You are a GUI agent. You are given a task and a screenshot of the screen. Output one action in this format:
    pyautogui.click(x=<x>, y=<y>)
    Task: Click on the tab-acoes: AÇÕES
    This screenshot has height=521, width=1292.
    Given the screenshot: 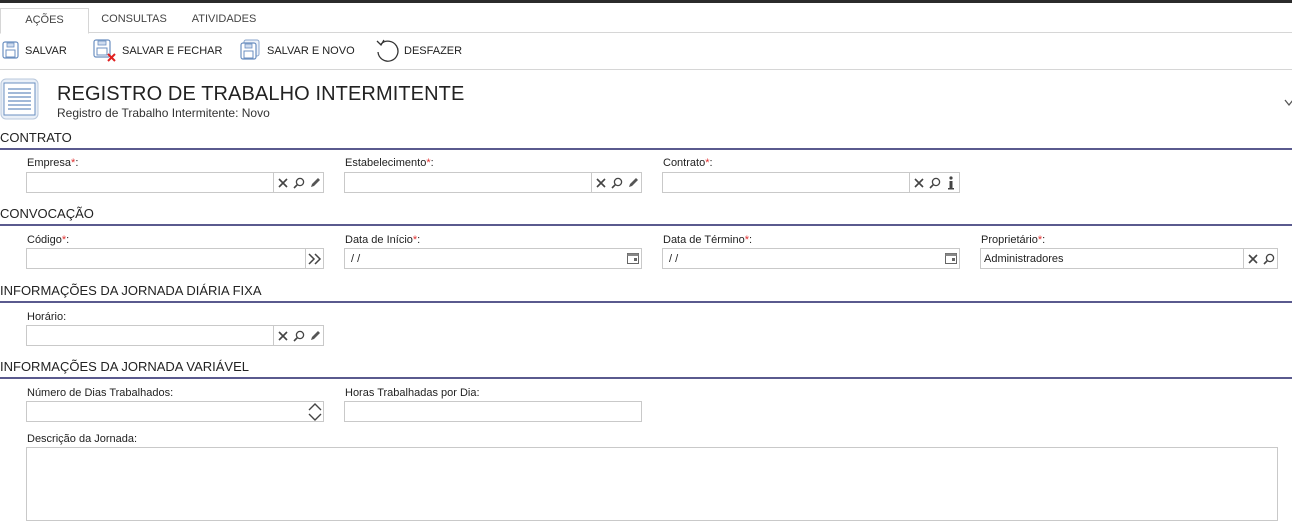 What is the action you would take?
    pyautogui.click(x=44, y=21)
    